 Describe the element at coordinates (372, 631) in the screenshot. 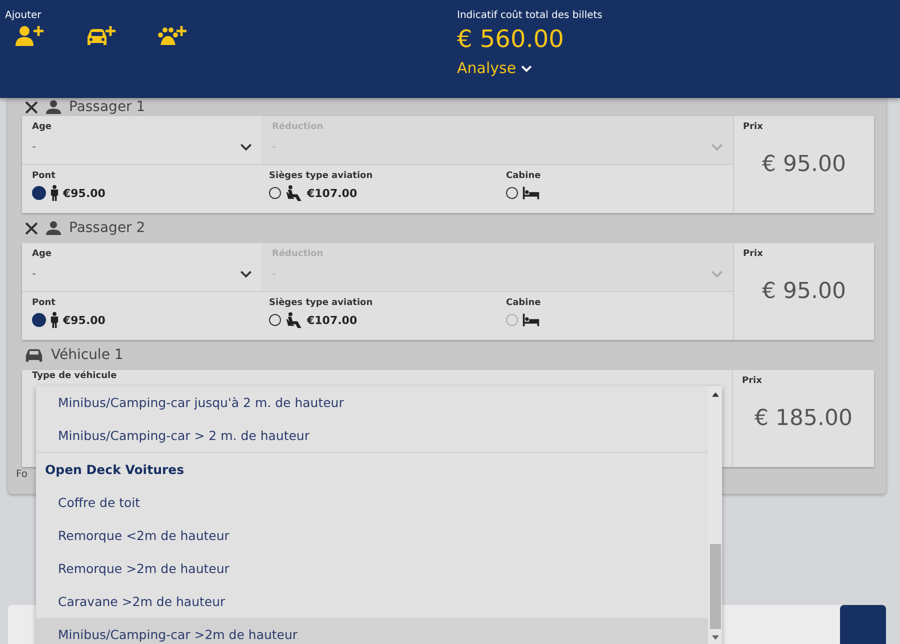

I see `dropdown-option: Minibus/Camping-car >2m de hauteur` at that location.